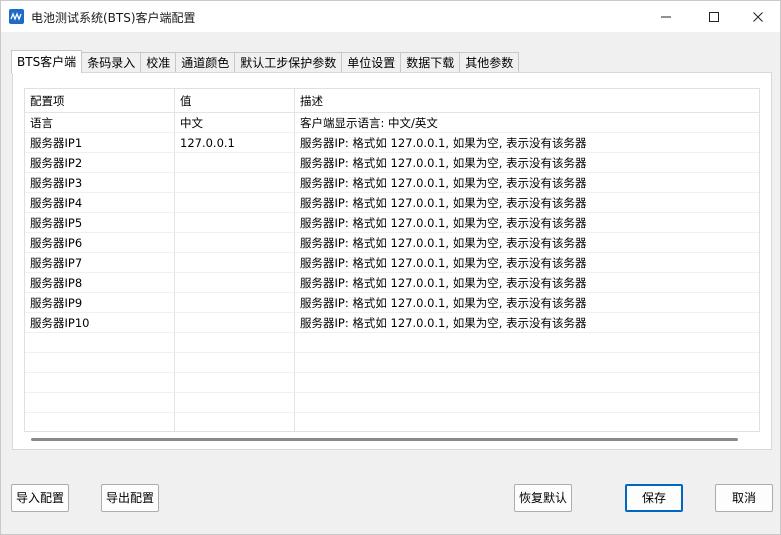  I want to click on tab-other-params: 其他参数, so click(489, 62).